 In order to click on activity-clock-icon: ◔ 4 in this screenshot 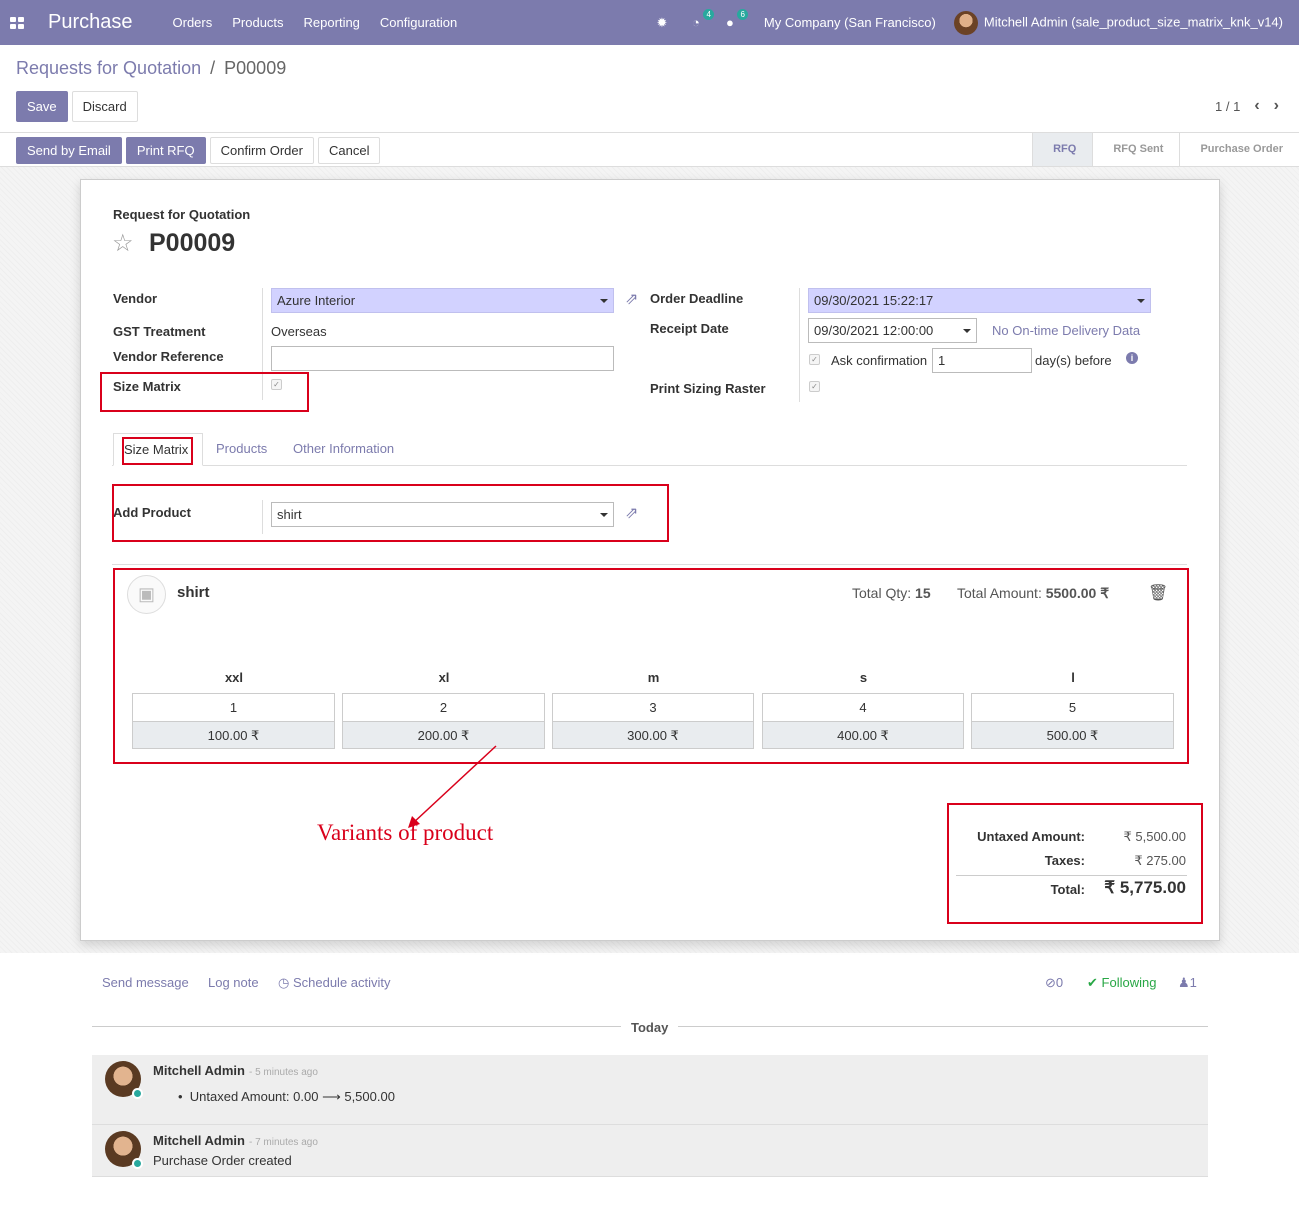, I will do `click(701, 19)`.